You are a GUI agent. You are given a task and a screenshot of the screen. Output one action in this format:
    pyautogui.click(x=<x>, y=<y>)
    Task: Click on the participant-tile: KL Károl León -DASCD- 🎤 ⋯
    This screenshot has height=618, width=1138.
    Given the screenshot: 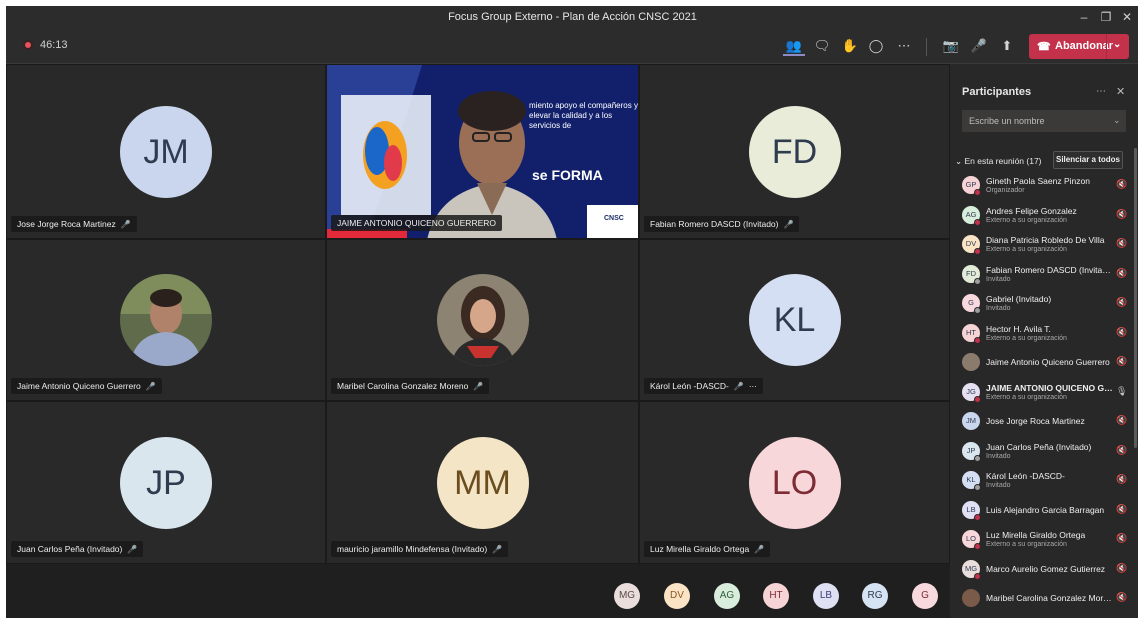 What is the action you would take?
    pyautogui.click(x=794, y=320)
    